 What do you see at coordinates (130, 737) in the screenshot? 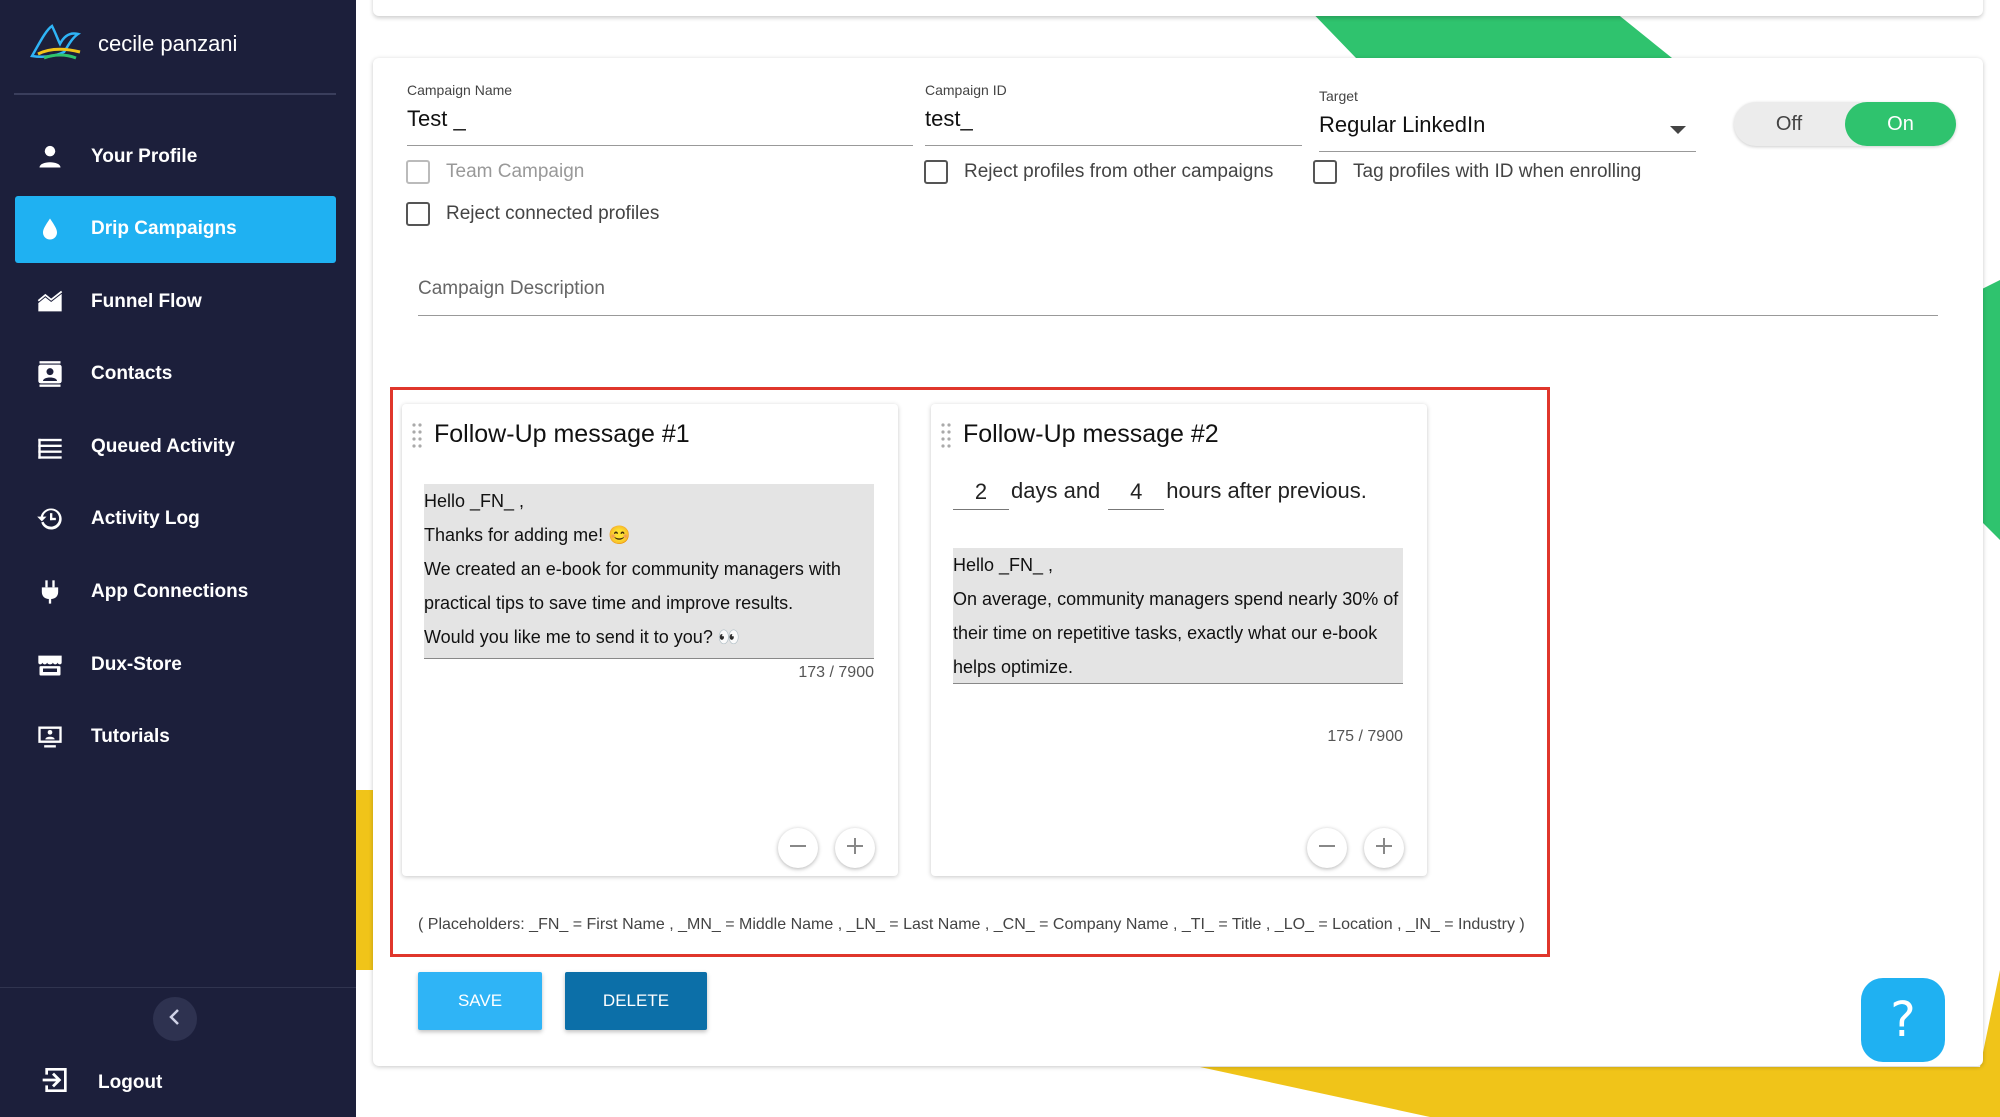
I see `sidebar-item-label: Tutorials` at bounding box center [130, 737].